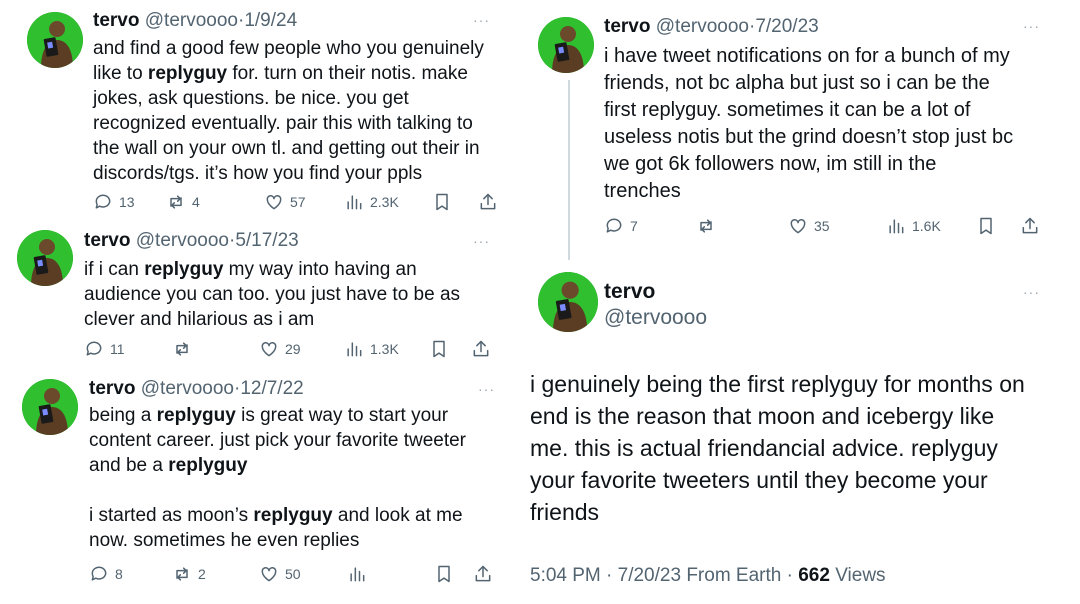 The width and height of the screenshot is (1080, 604). What do you see at coordinates (384, 349) in the screenshot?
I see `views-count: 1.3K` at bounding box center [384, 349].